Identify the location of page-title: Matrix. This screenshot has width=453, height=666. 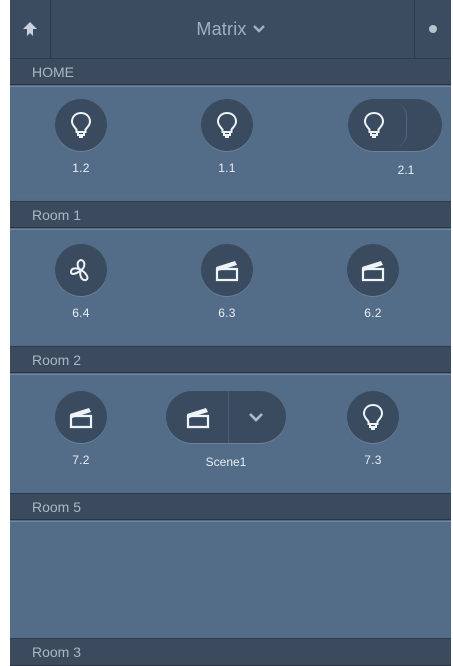
(221, 28).